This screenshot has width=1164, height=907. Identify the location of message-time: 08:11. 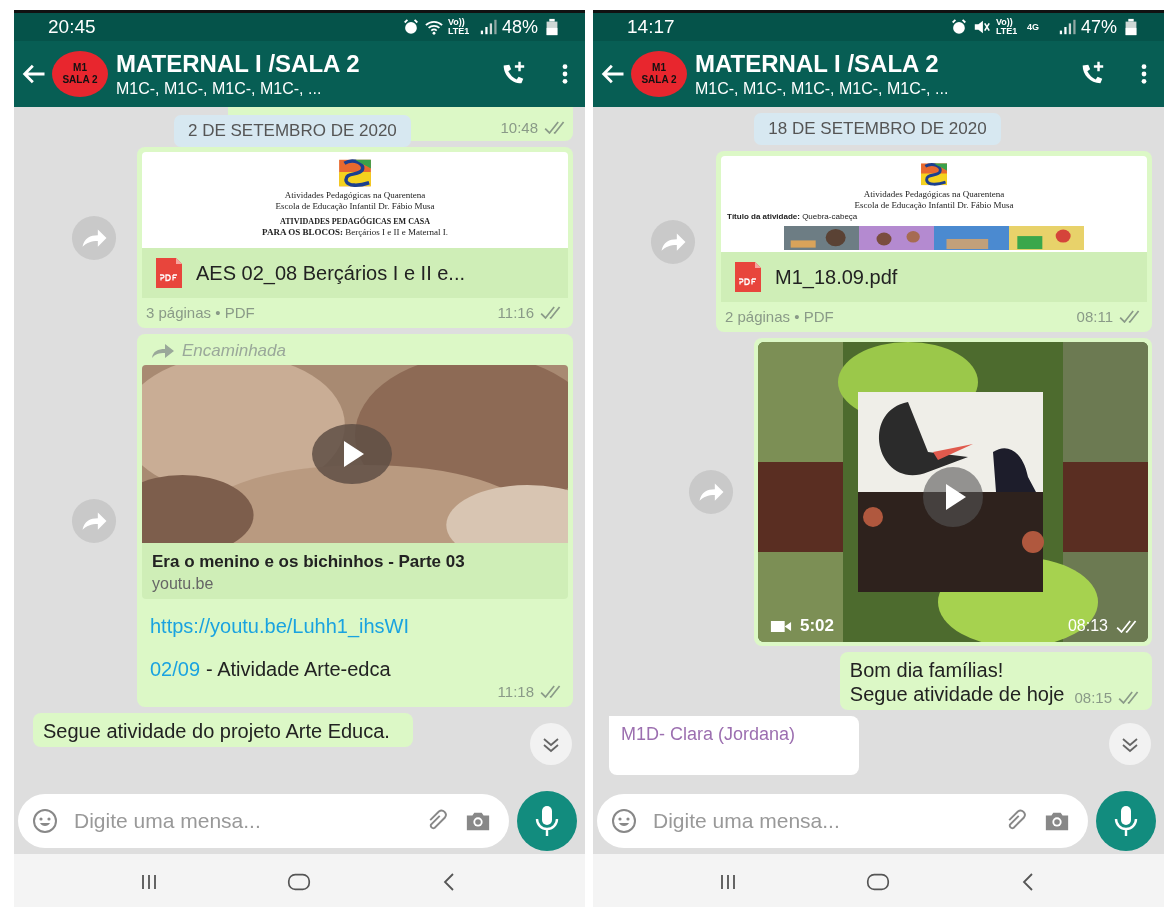
(1094, 316).